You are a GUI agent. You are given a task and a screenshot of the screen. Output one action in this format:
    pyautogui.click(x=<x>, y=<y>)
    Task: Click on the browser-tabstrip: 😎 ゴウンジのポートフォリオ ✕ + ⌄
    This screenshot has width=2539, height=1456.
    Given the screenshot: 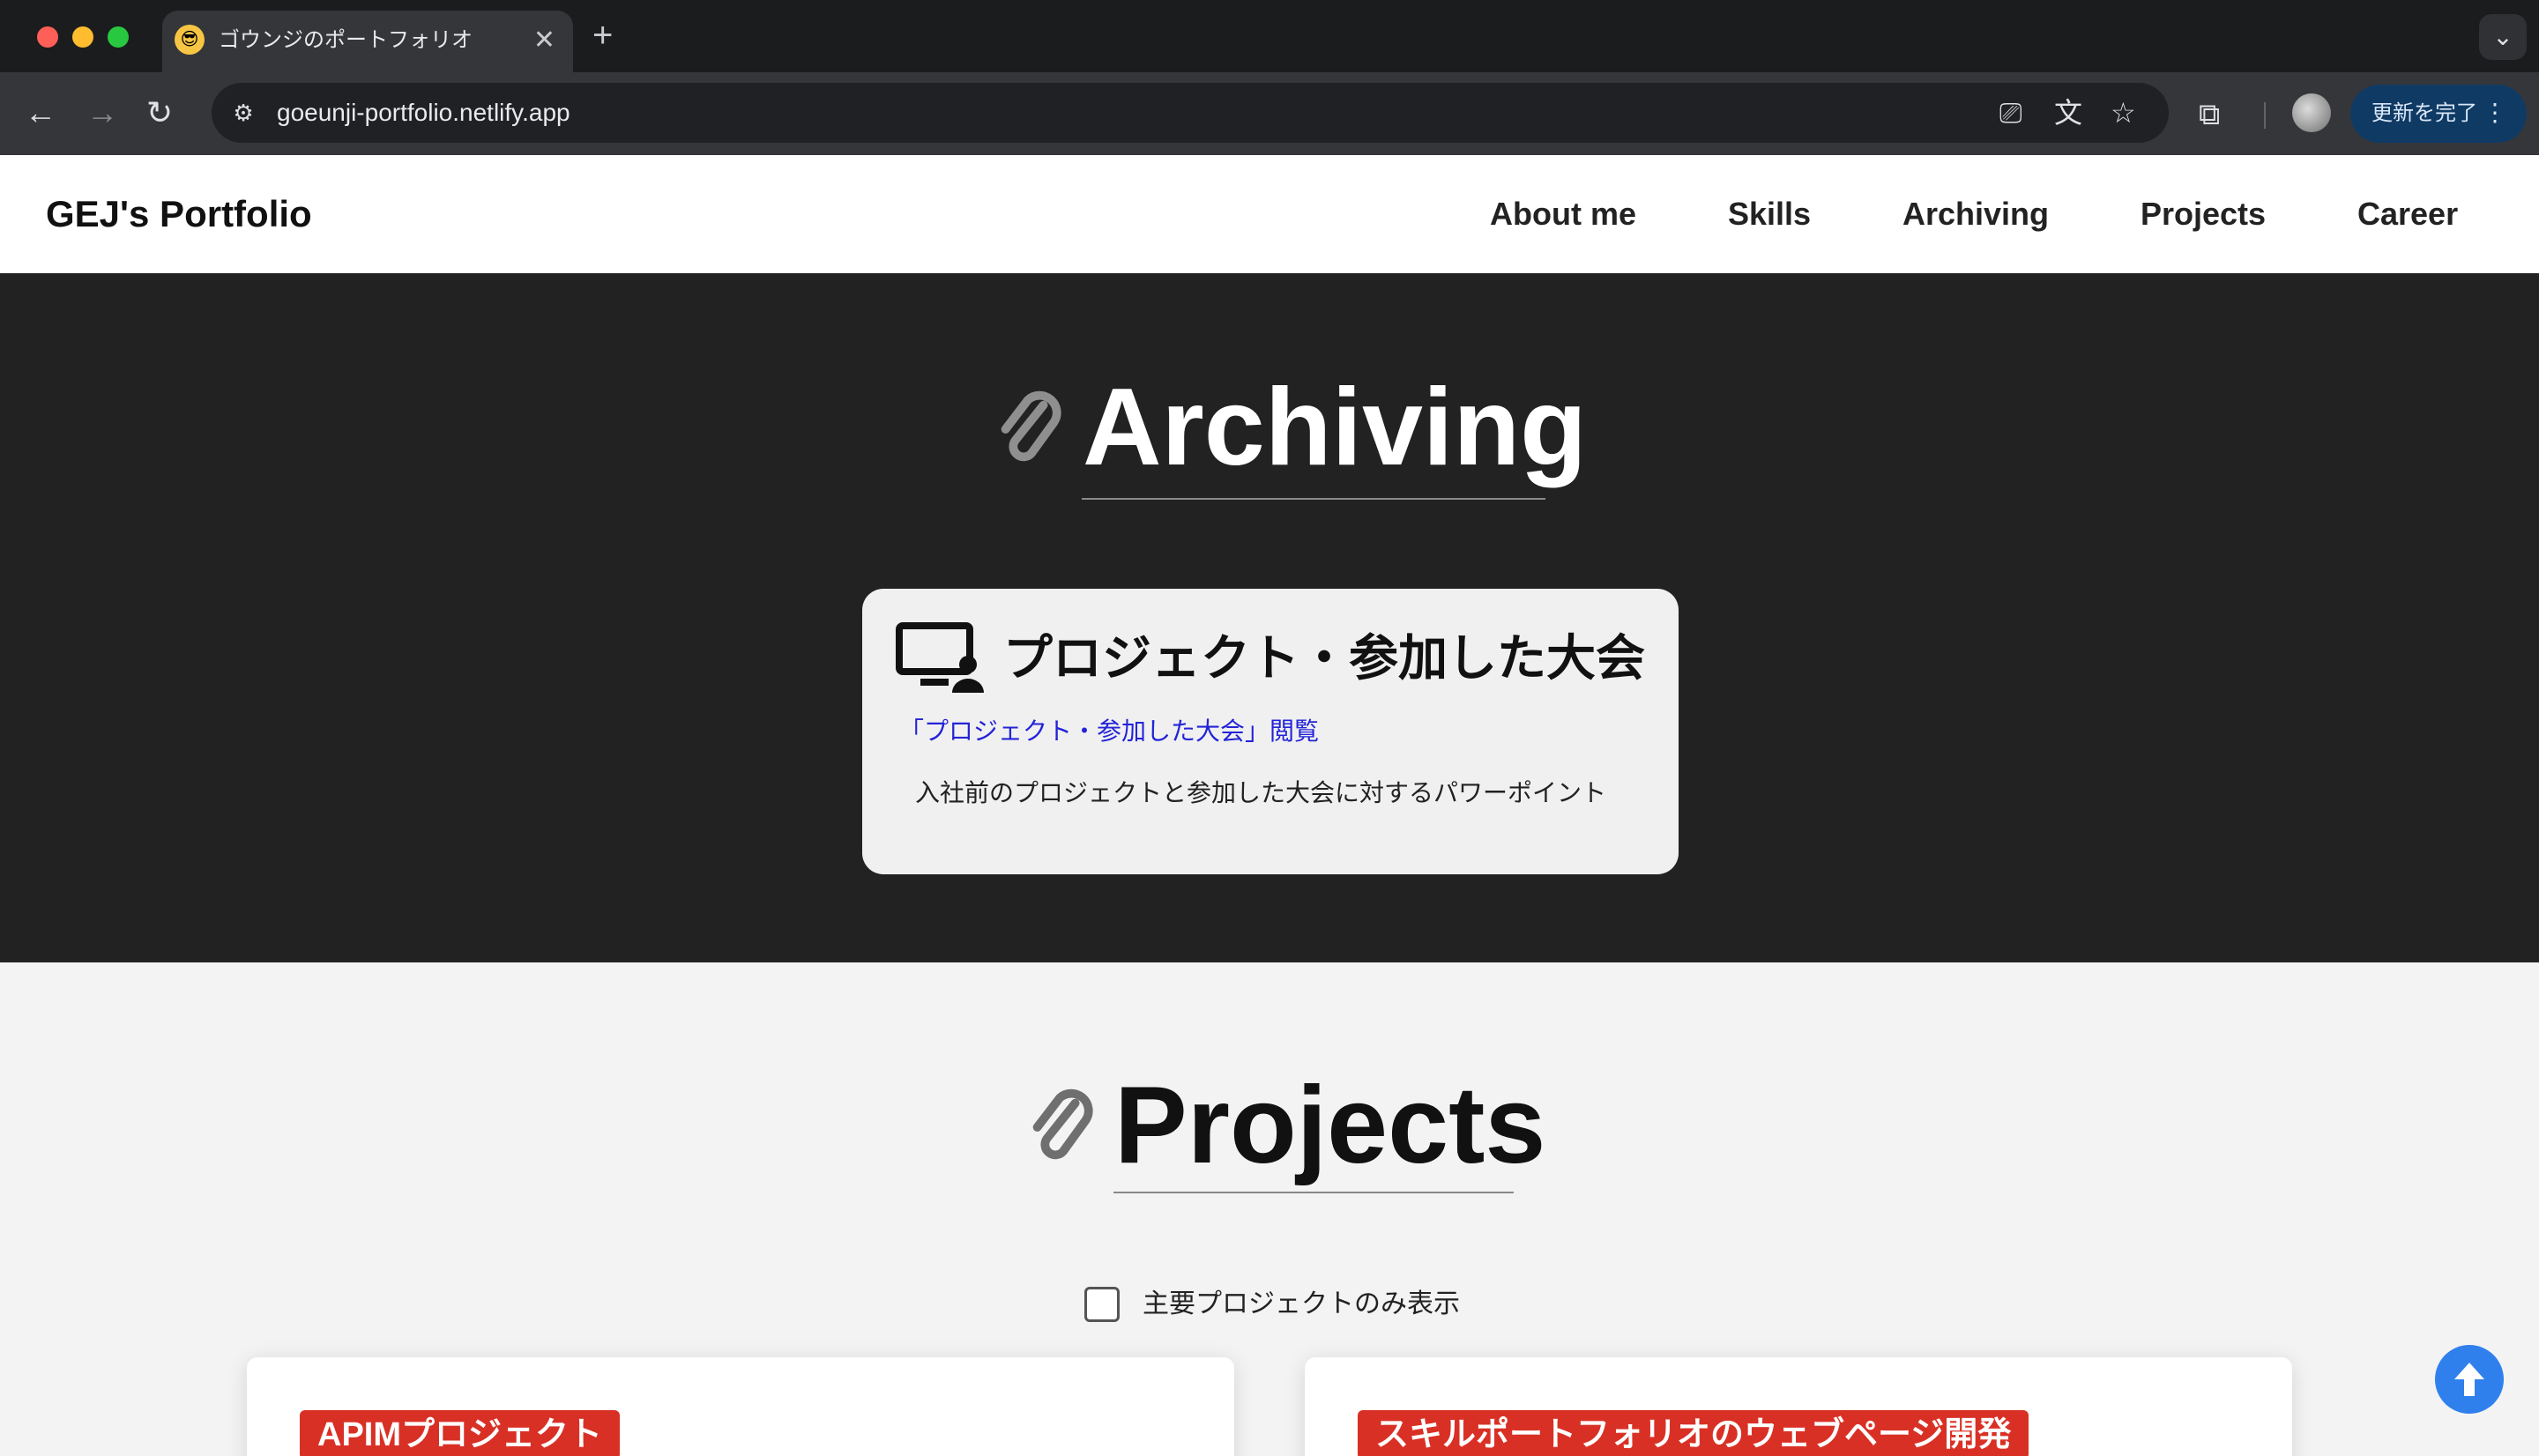 What is the action you would take?
    pyautogui.click(x=1269, y=36)
    